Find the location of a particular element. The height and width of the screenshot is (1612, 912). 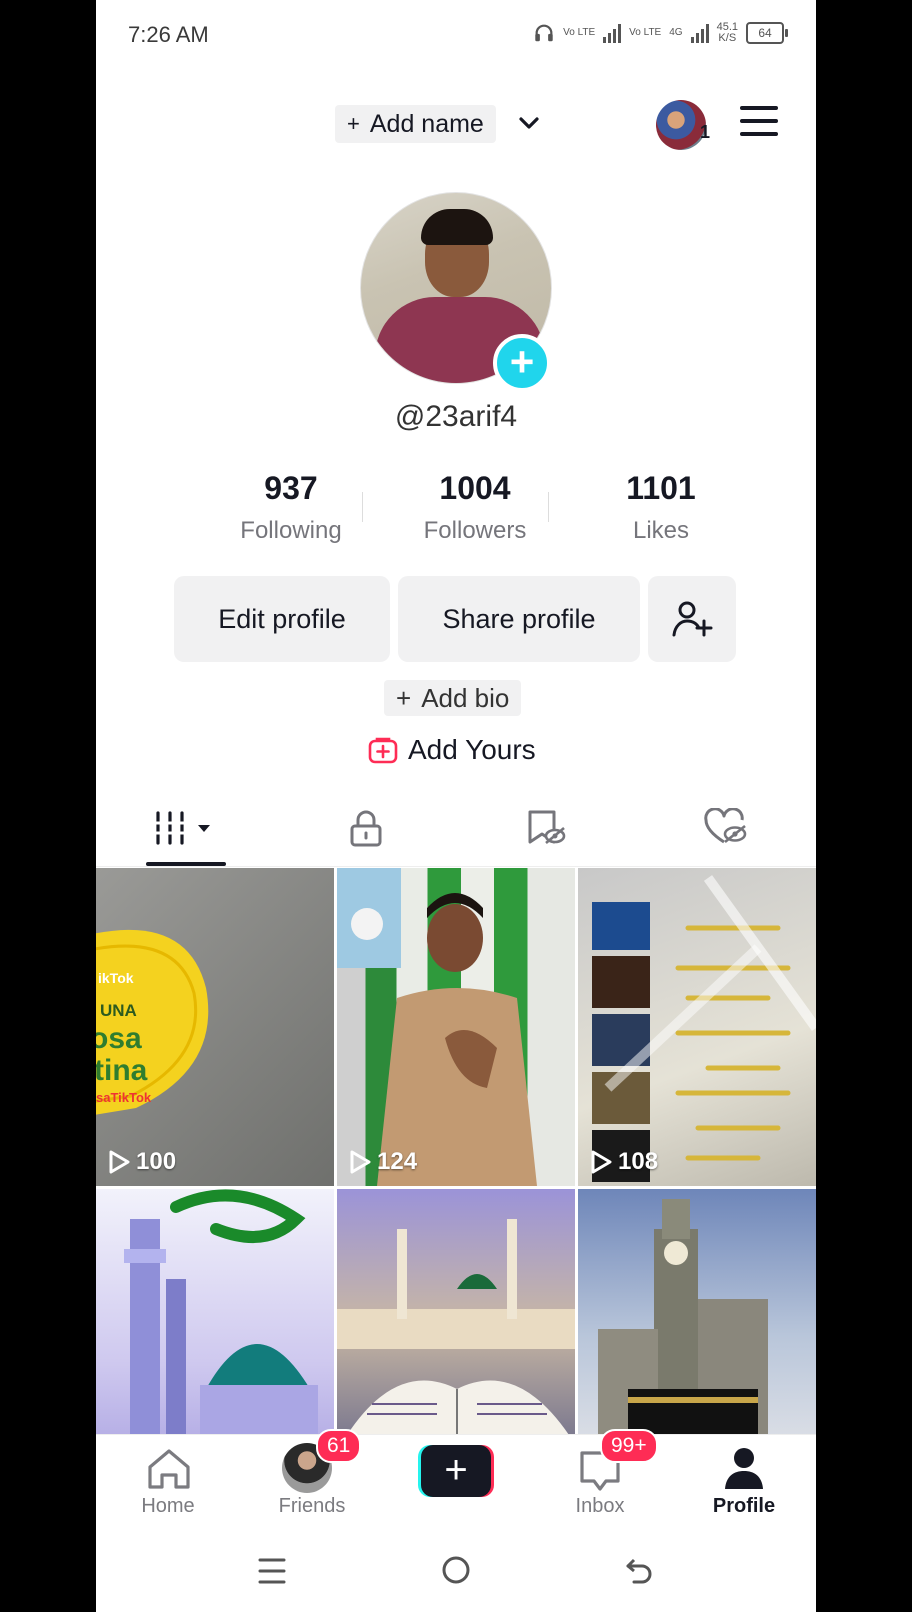

add-name-button: + Add name is located at coordinates (415, 124).